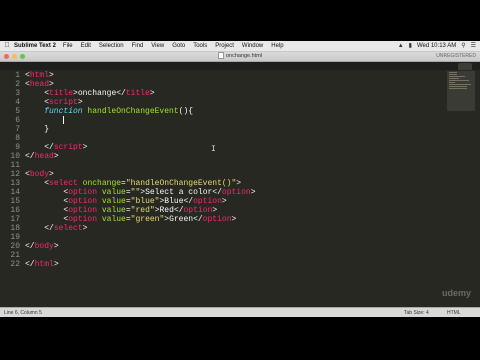  I want to click on wifi-icon: ▲, so click(401, 46).